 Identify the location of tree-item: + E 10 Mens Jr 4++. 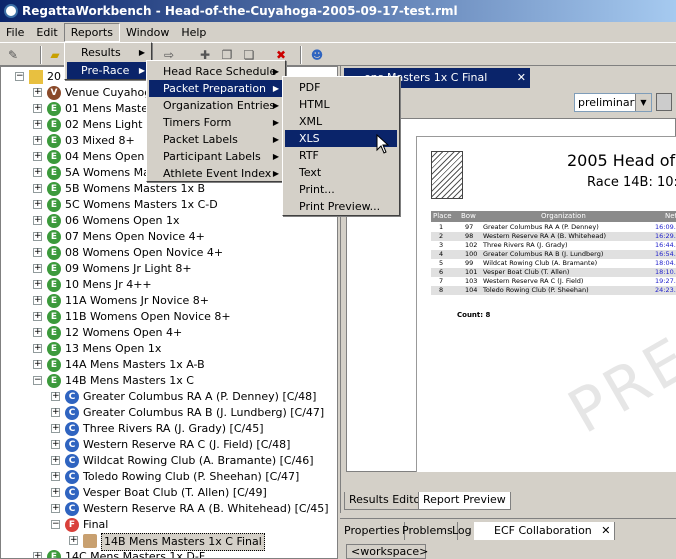
(169, 285).